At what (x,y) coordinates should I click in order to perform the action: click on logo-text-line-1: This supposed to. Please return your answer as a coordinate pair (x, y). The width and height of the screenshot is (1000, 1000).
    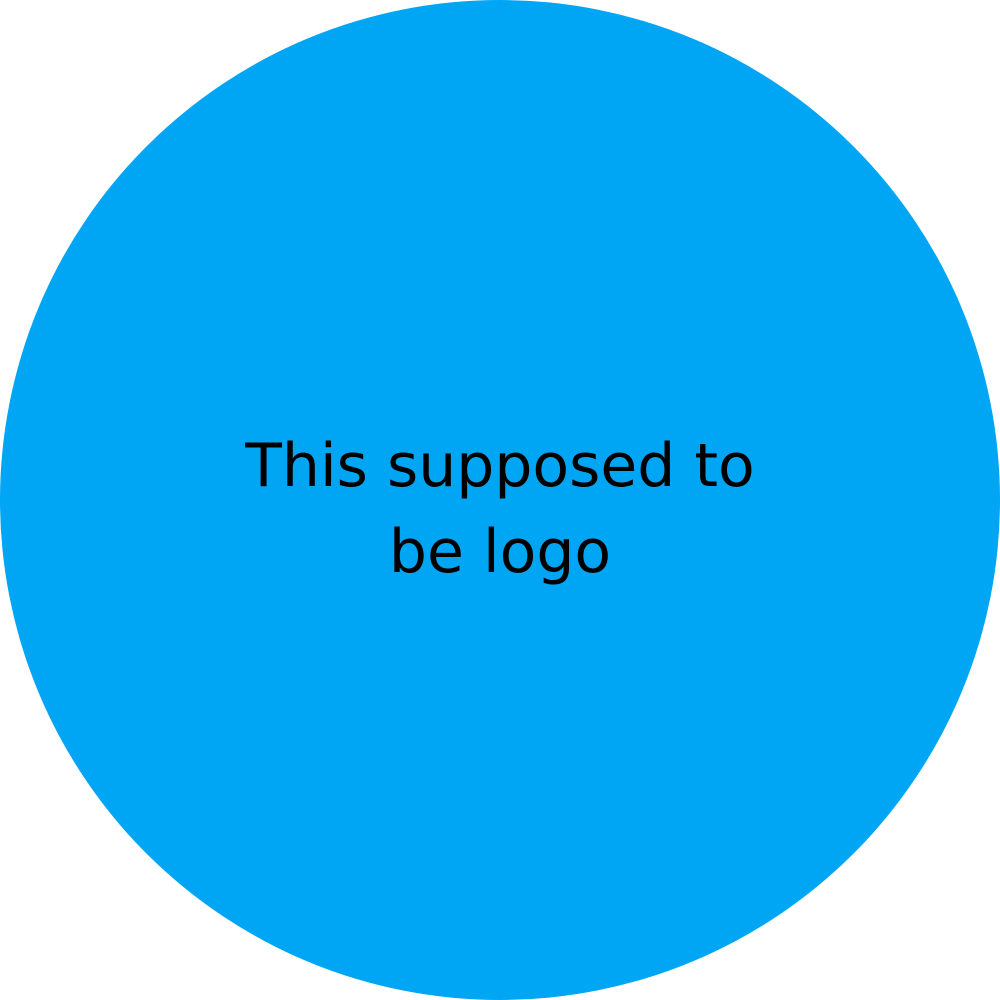
    Looking at the image, I should click on (500, 466).